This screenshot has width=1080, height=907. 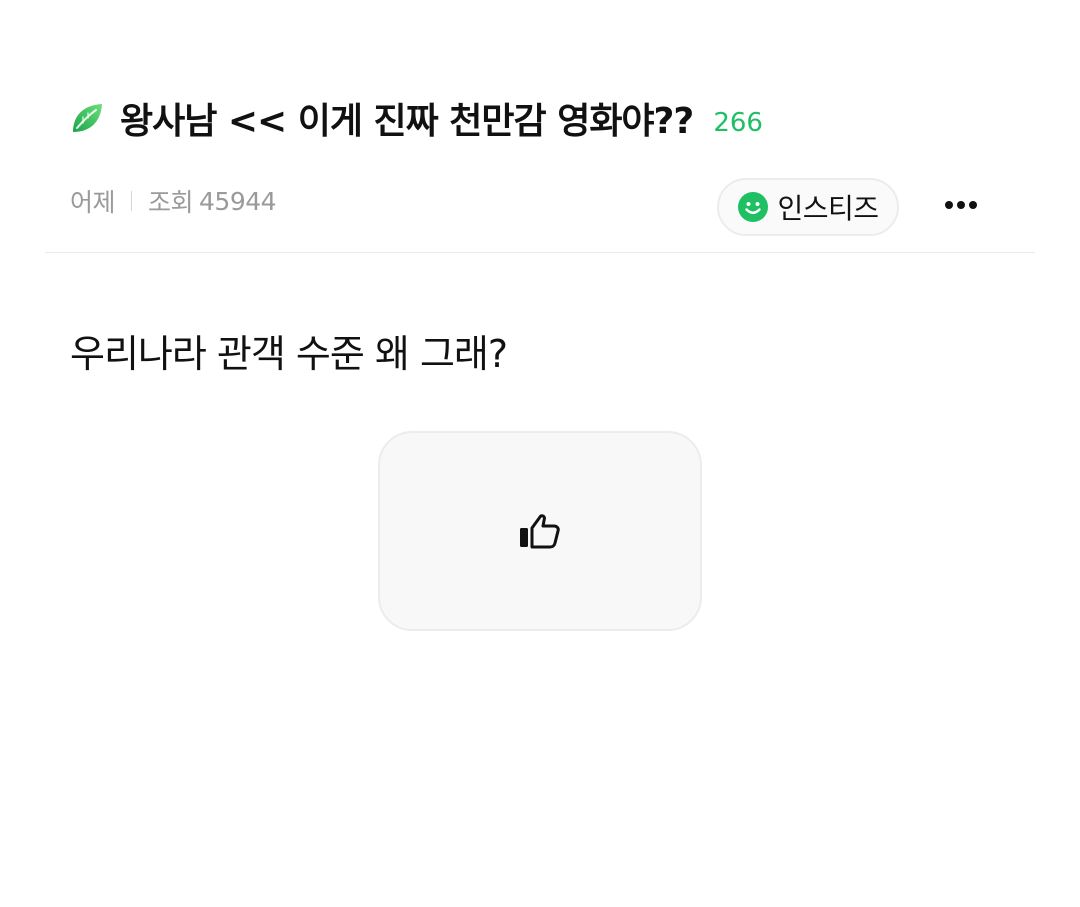 What do you see at coordinates (289, 354) in the screenshot?
I see `post-body: 우리나라 관객 수준 왜 그래?` at bounding box center [289, 354].